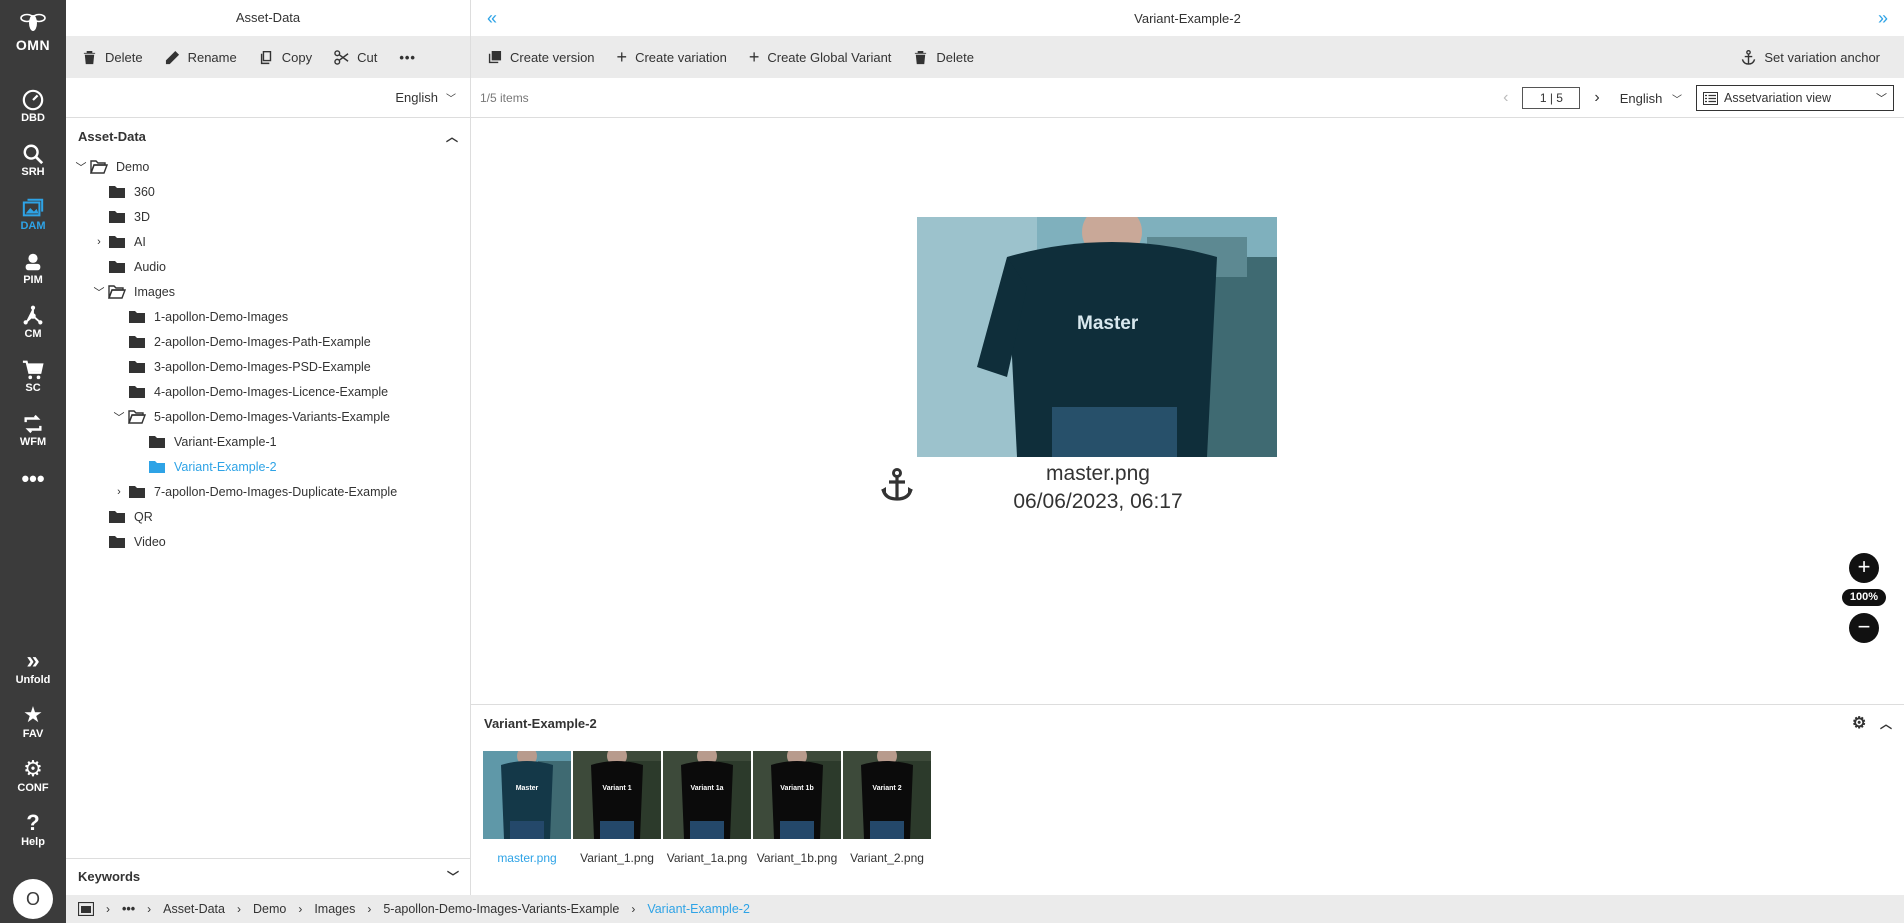 The height and width of the screenshot is (923, 1904). What do you see at coordinates (897, 485) in the screenshot?
I see `variation-anchor-icon` at bounding box center [897, 485].